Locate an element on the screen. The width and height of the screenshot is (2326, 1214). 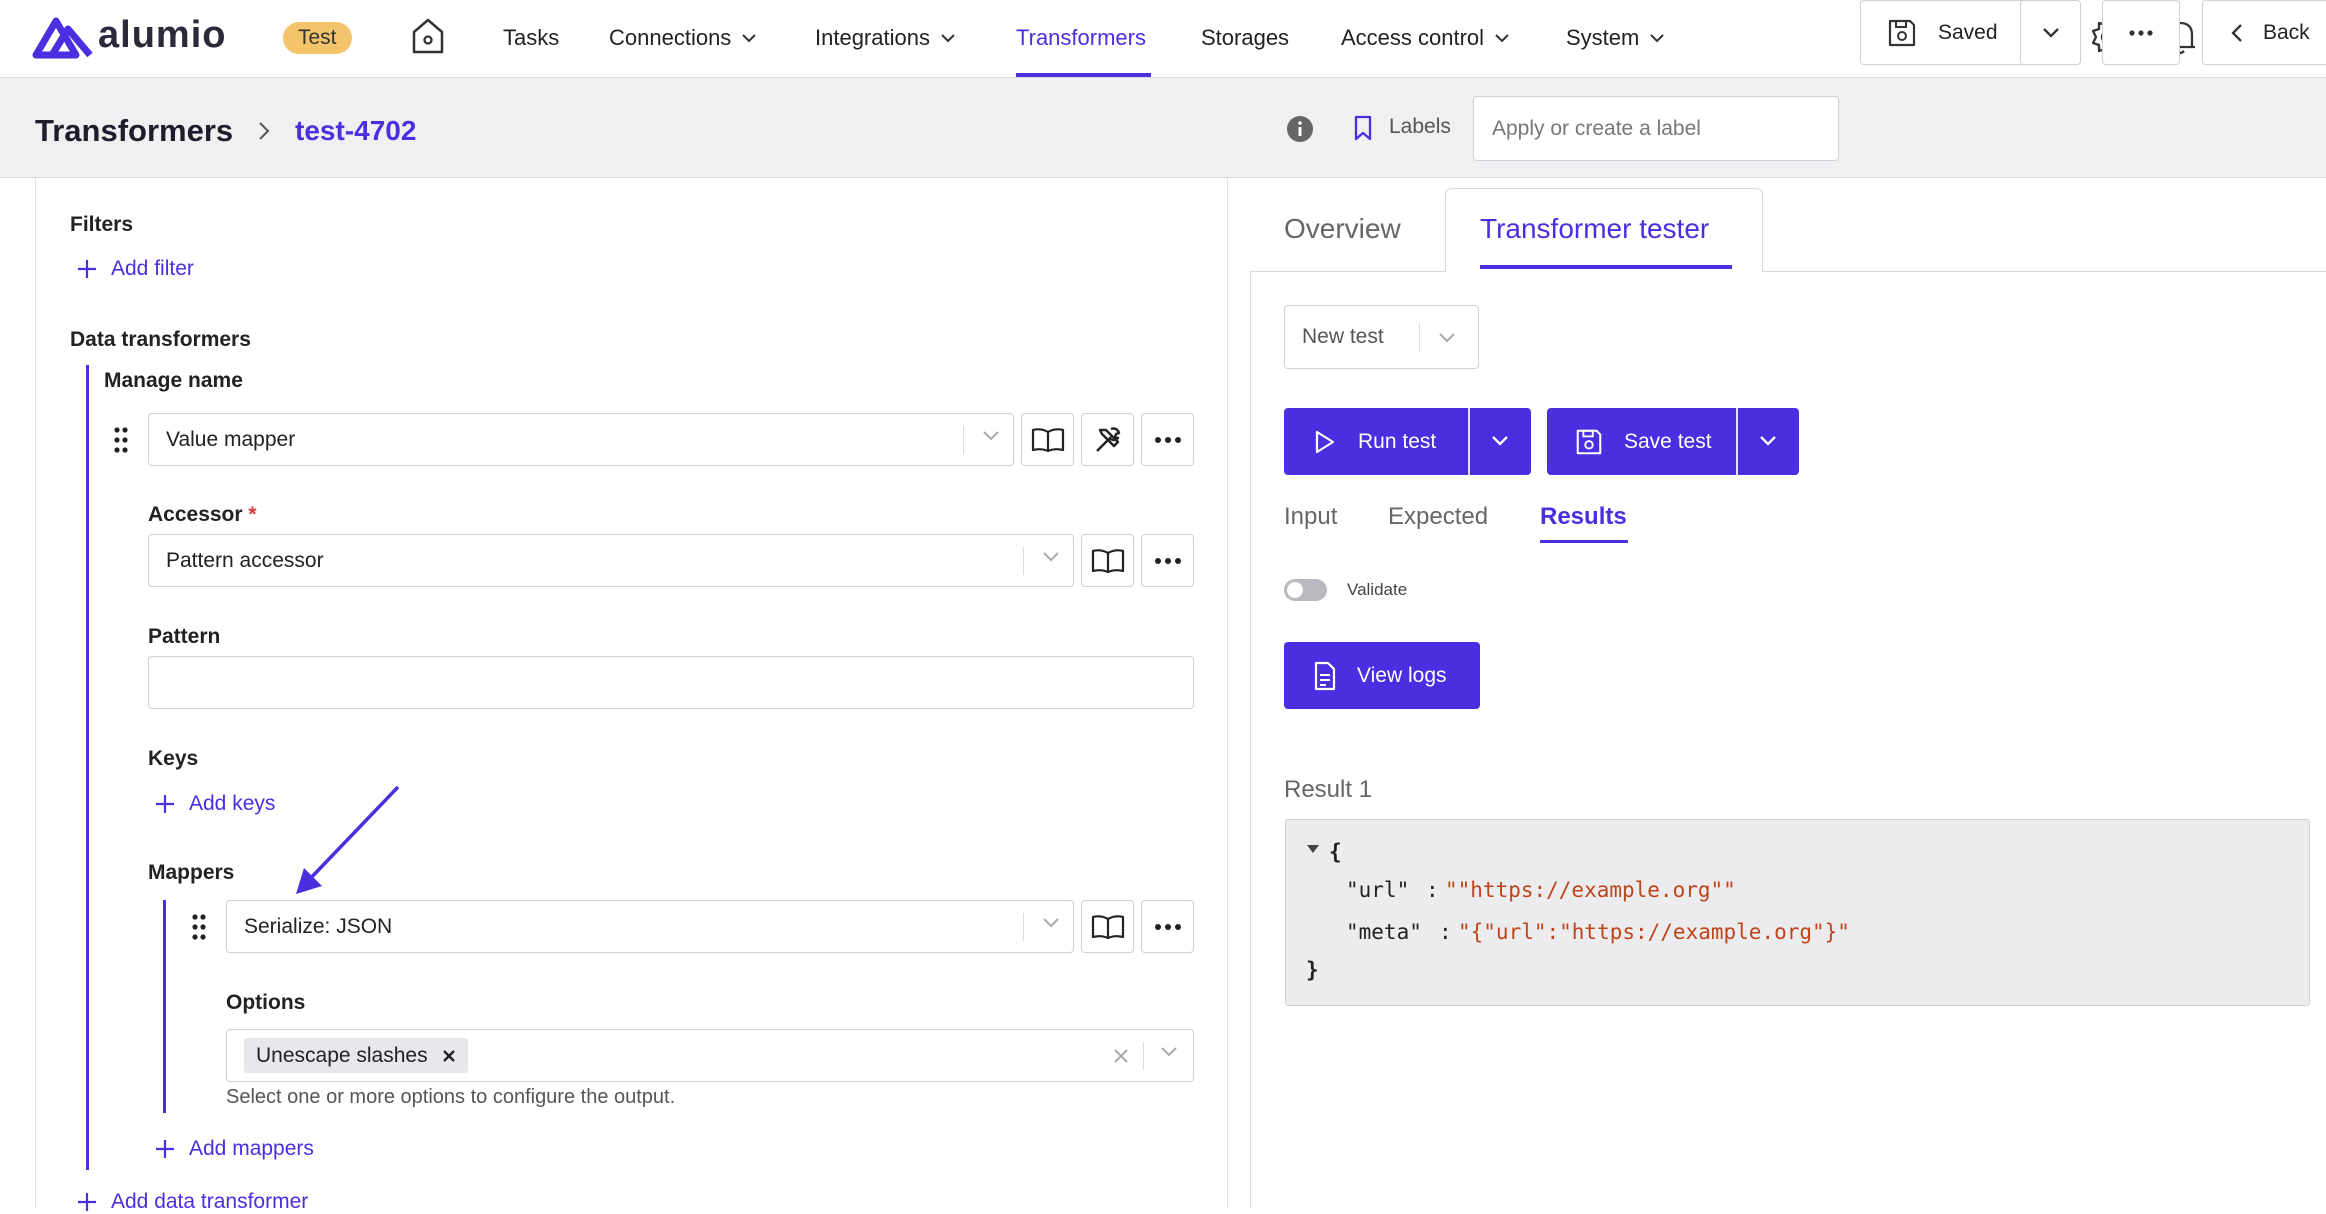
required-marker: * is located at coordinates (252, 514).